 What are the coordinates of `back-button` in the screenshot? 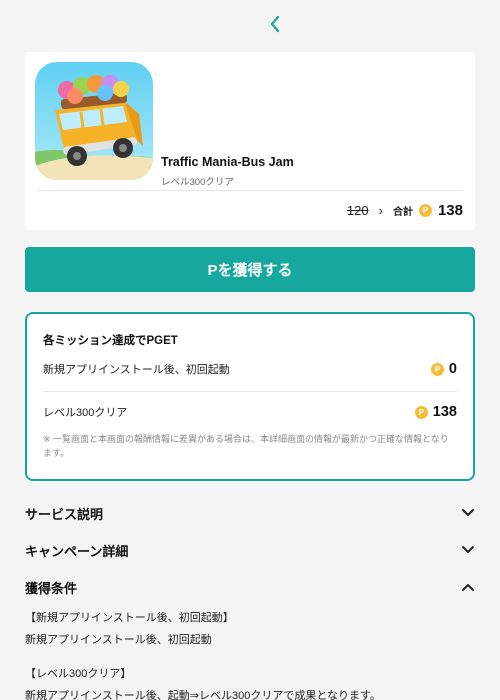 It's located at (275, 24).